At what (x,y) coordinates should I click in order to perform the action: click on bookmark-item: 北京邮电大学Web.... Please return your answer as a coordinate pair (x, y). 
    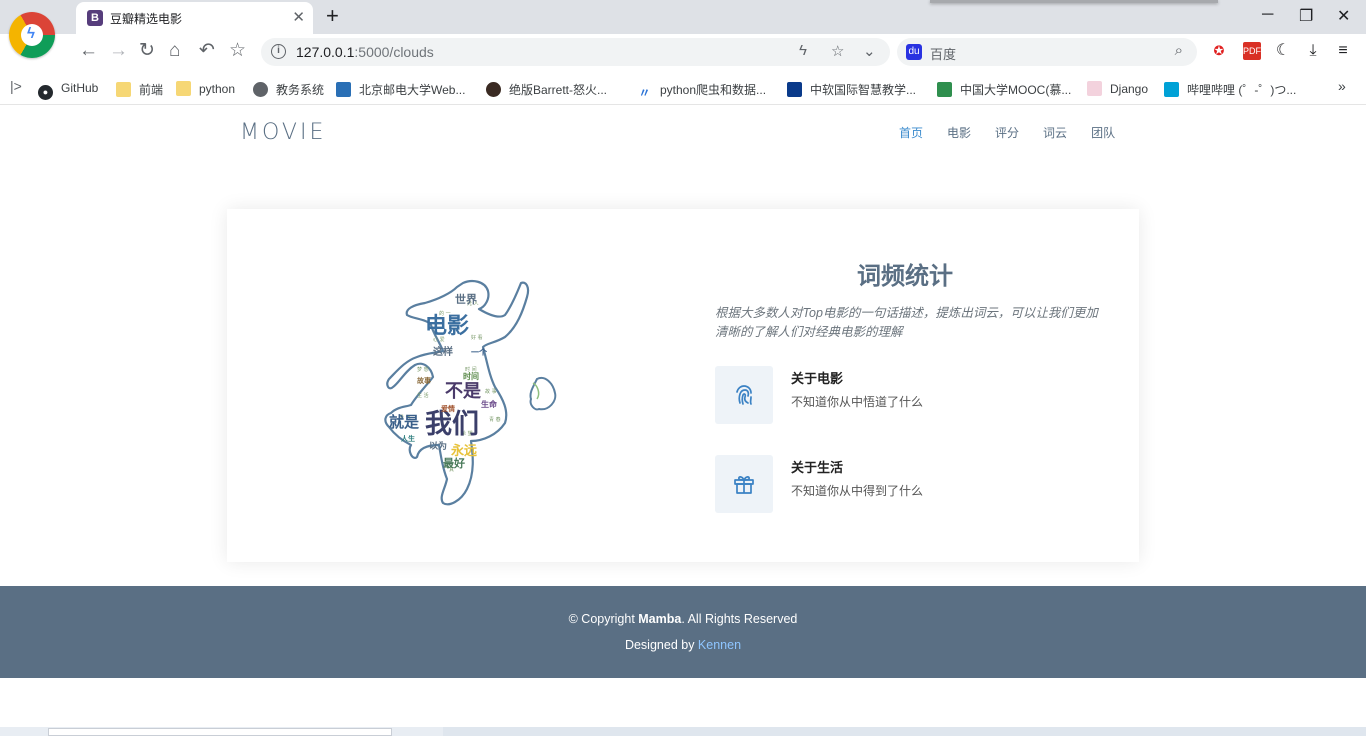
    Looking at the image, I should click on (400, 89).